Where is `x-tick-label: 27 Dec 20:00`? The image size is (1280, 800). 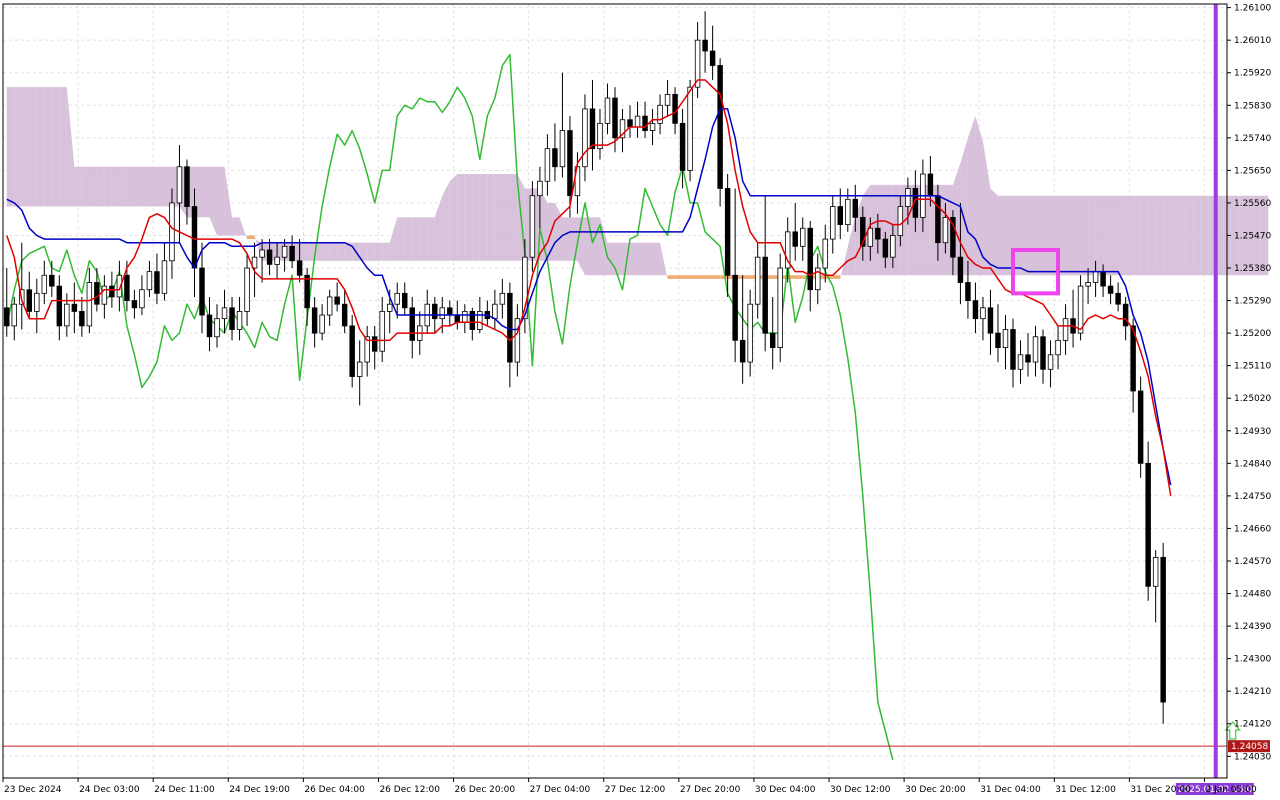
x-tick-label: 27 Dec 20:00 is located at coordinates (710, 790).